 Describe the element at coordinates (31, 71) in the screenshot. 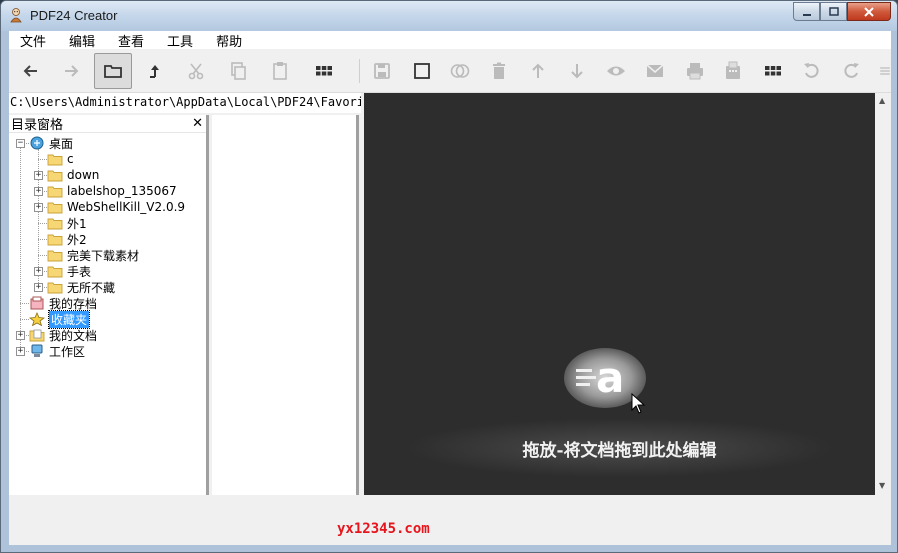

I see `back-button` at that location.